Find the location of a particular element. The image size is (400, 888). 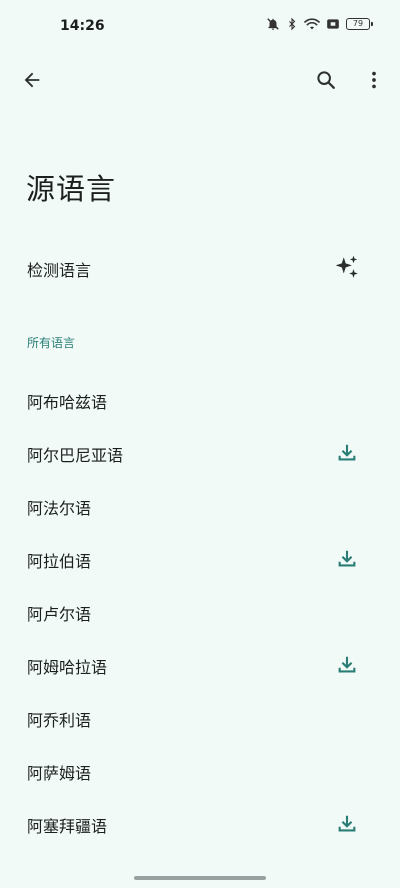

search-icon is located at coordinates (326, 80).